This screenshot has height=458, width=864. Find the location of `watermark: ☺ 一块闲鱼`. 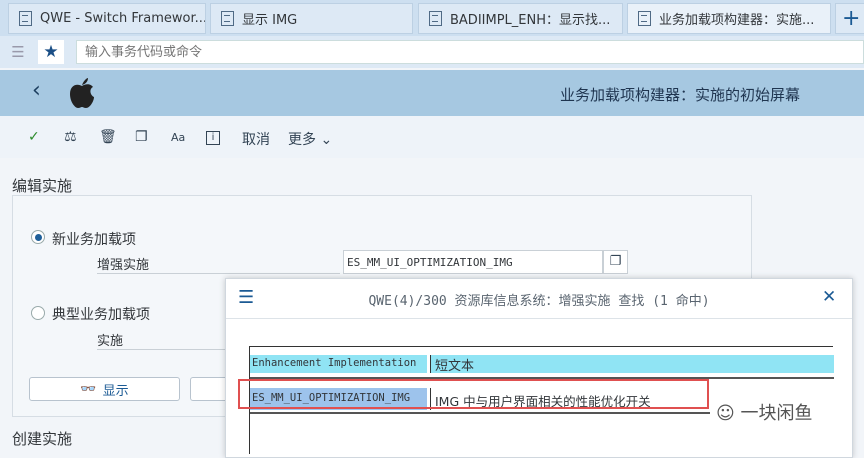

watermark: ☺ 一块闲鱼 is located at coordinates (764, 412).